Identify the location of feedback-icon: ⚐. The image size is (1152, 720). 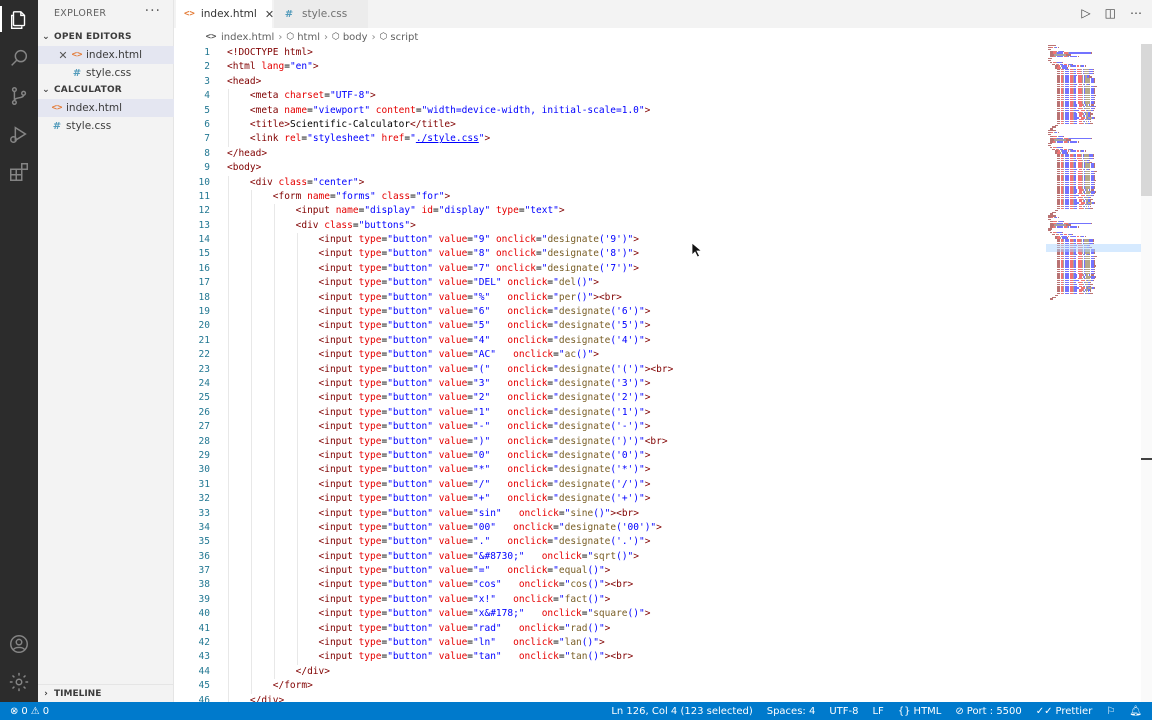
(1110, 711).